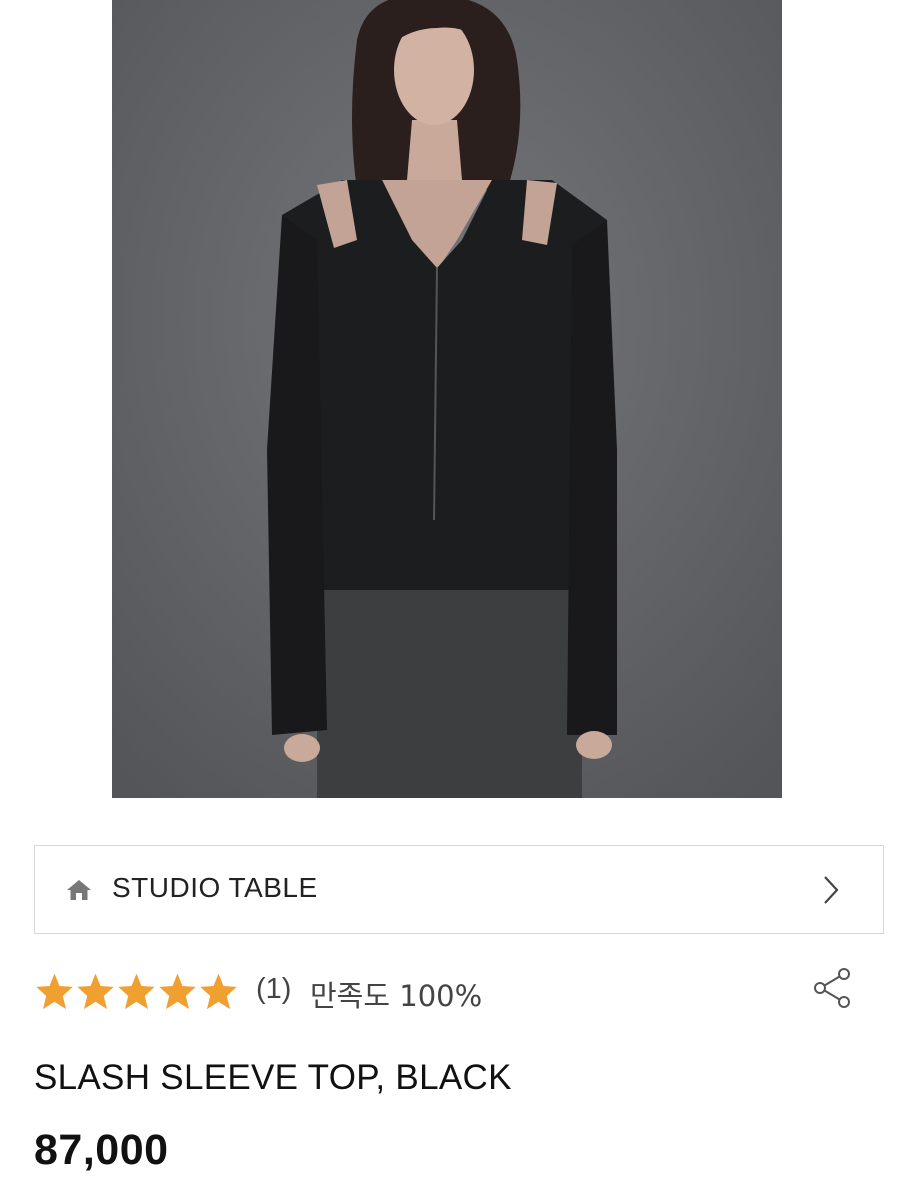  What do you see at coordinates (101, 1150) in the screenshot?
I see `product-price: 87,000` at bounding box center [101, 1150].